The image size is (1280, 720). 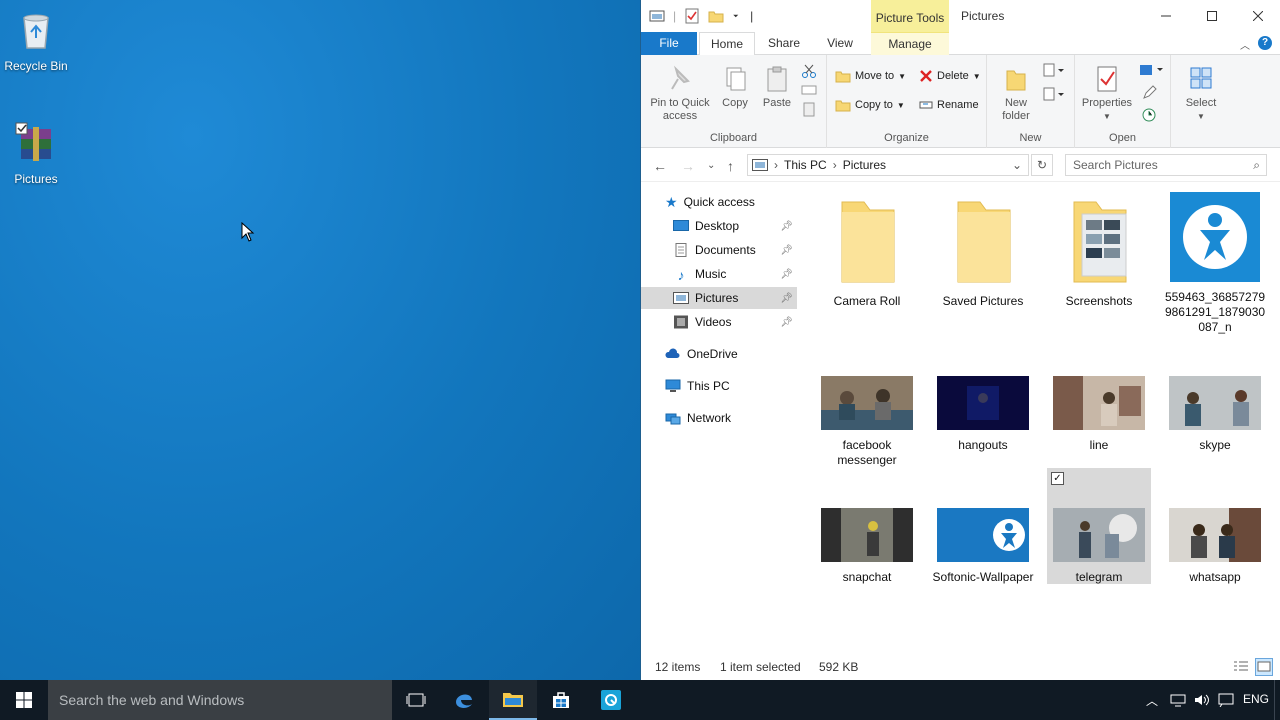 I want to click on paste-shortcut-icon, so click(x=809, y=109).